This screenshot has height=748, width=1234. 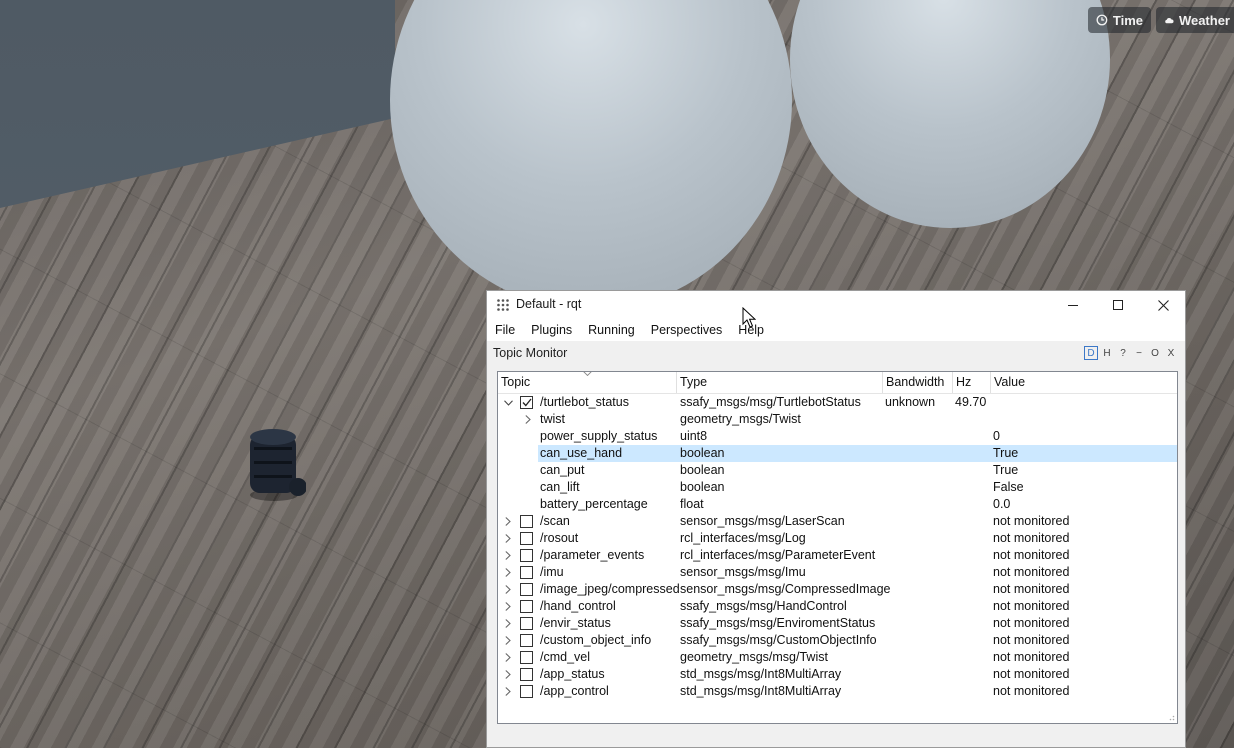 I want to click on table-row: can_lift boolean False, so click(x=837, y=487).